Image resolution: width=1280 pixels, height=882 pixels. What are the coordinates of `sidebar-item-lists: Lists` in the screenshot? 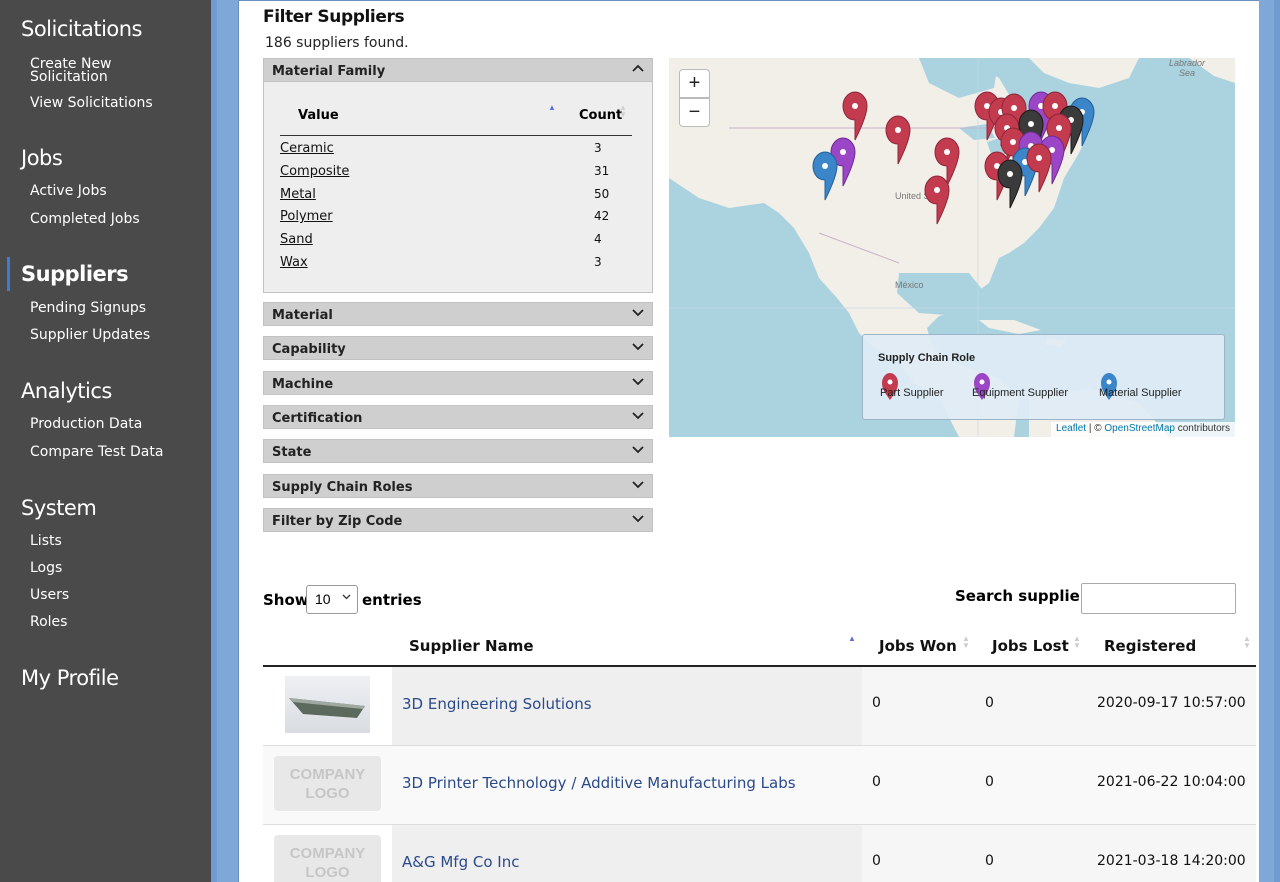 It's located at (46, 541).